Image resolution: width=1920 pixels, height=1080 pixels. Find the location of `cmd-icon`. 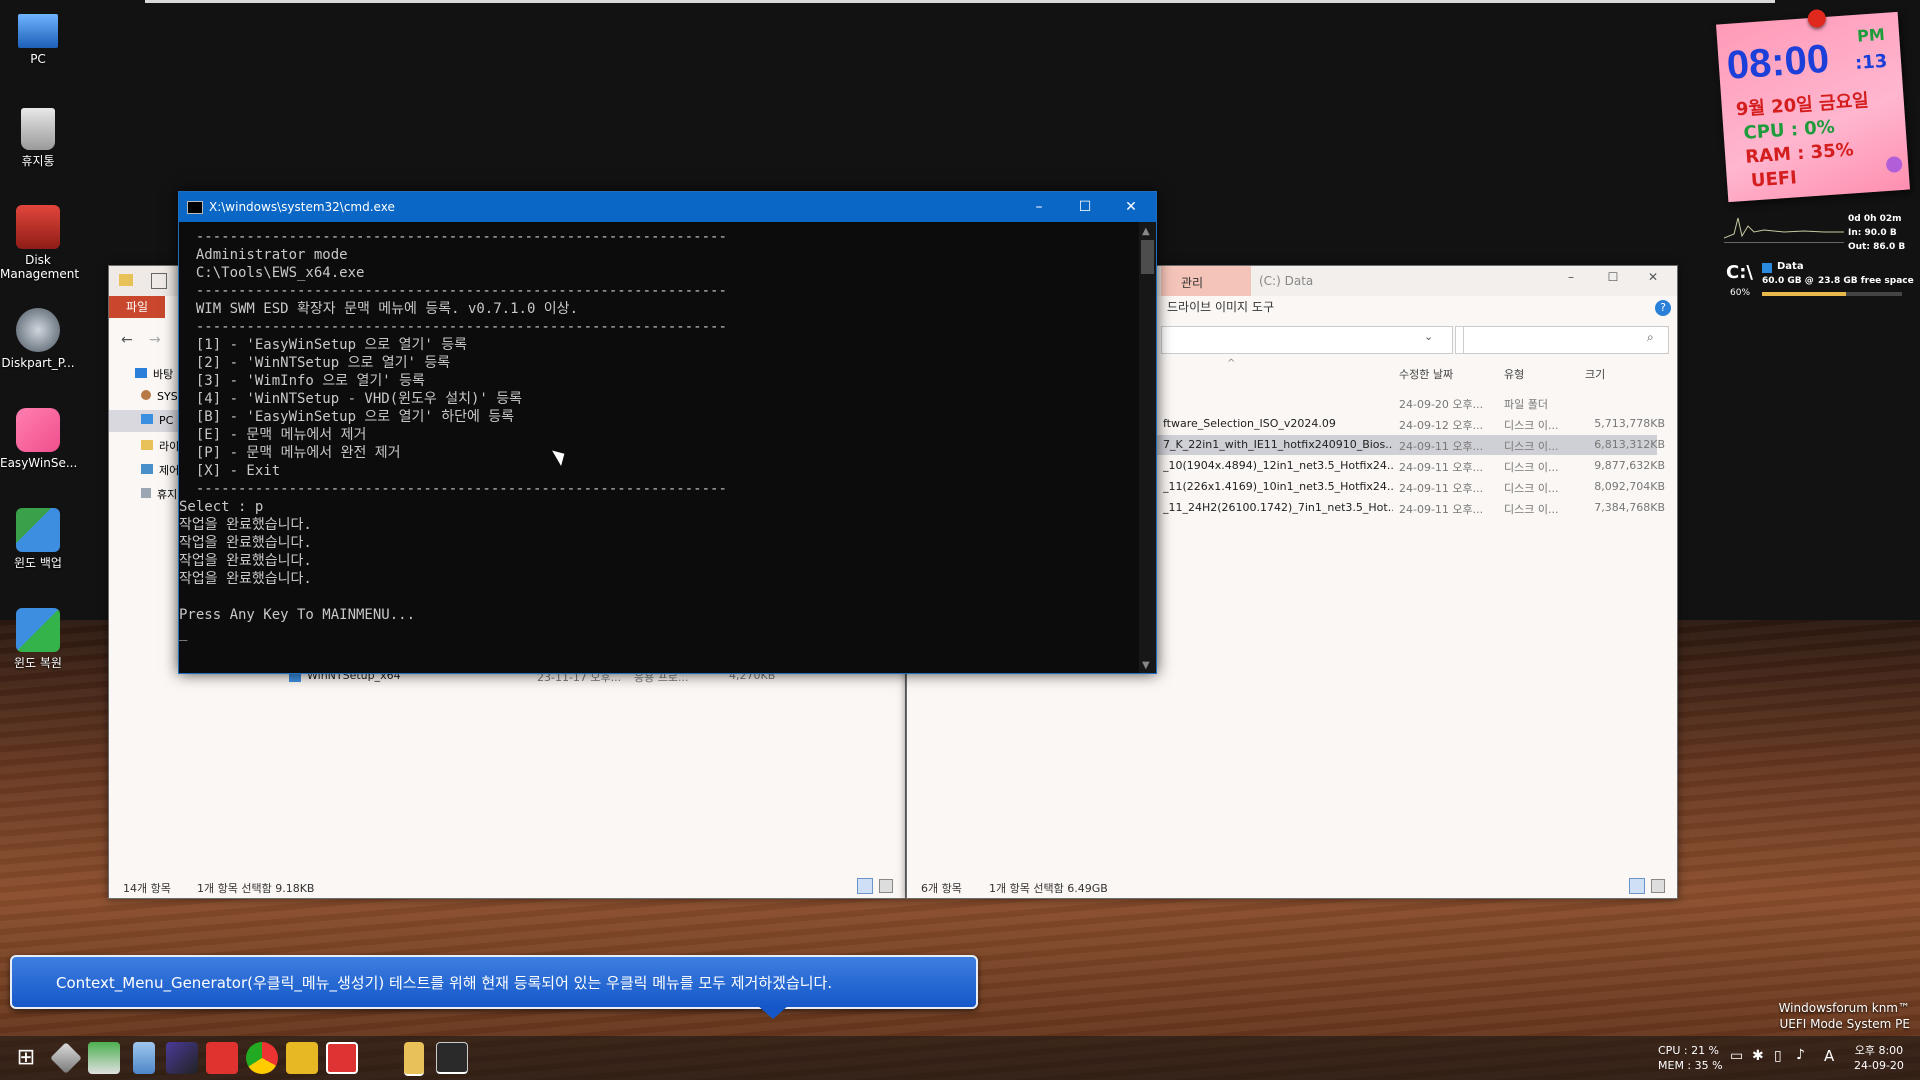

cmd-icon is located at coordinates (195, 207).